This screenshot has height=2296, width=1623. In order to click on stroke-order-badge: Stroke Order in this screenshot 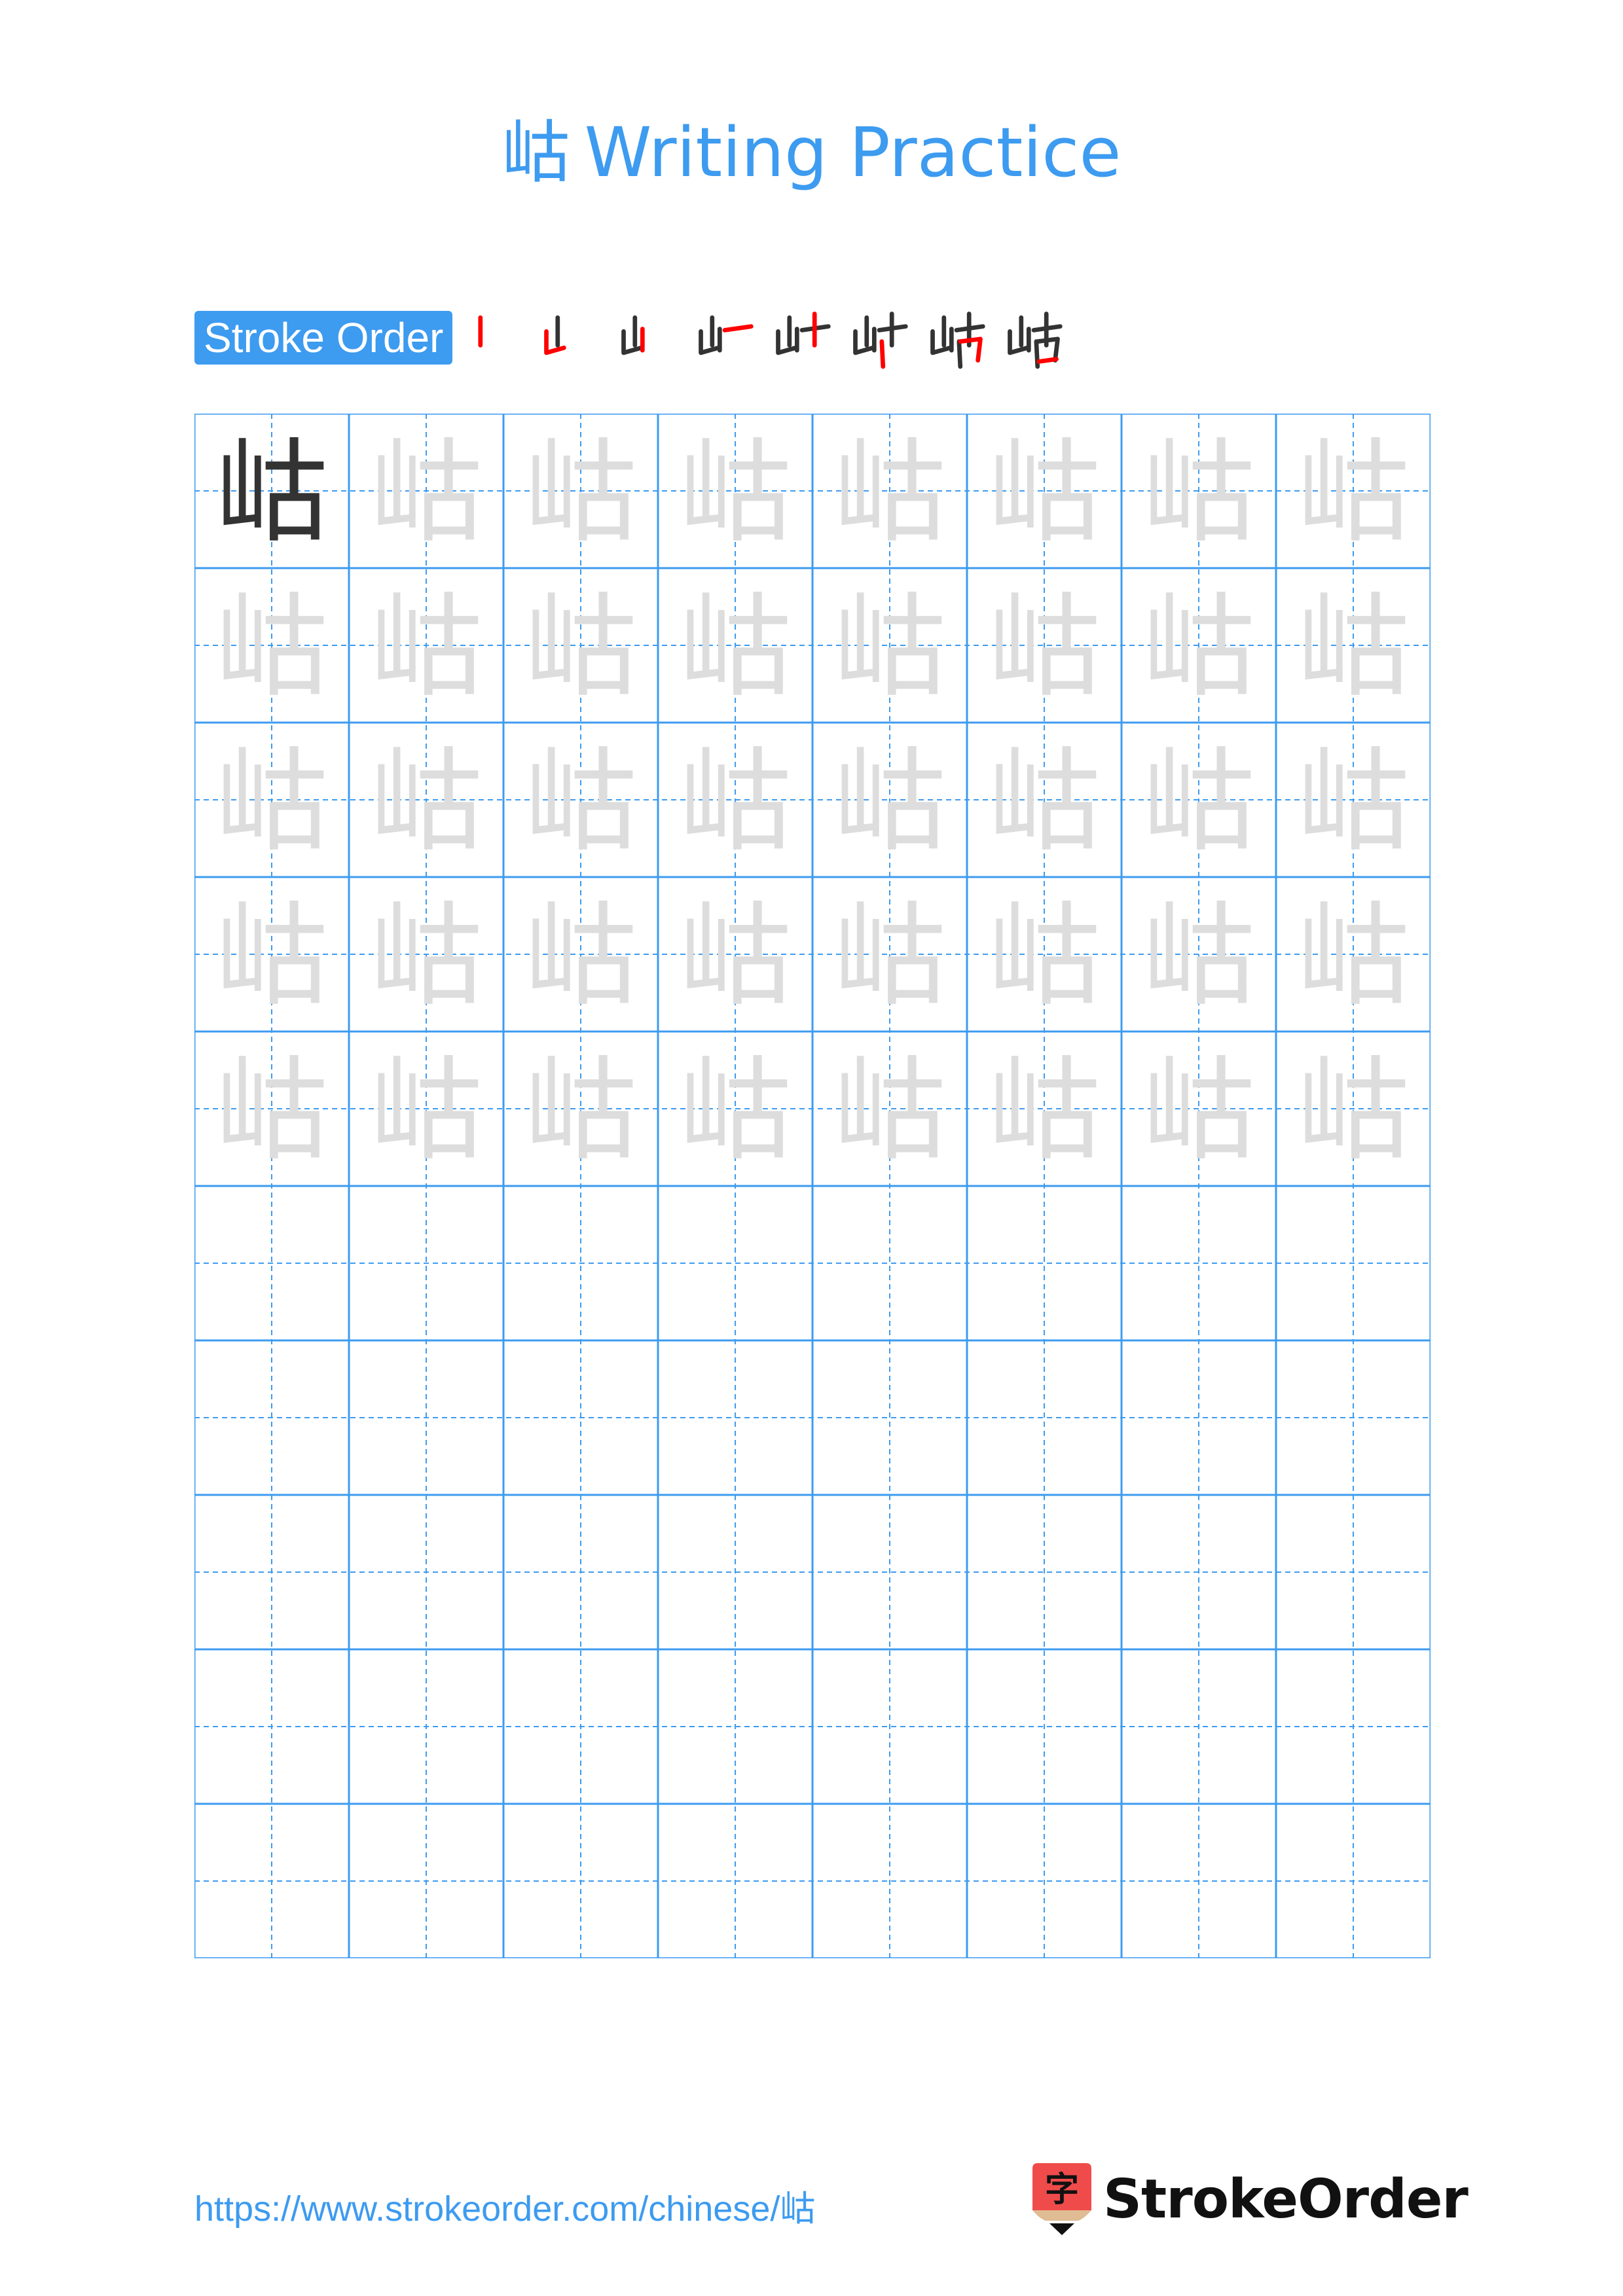, I will do `click(323, 338)`.